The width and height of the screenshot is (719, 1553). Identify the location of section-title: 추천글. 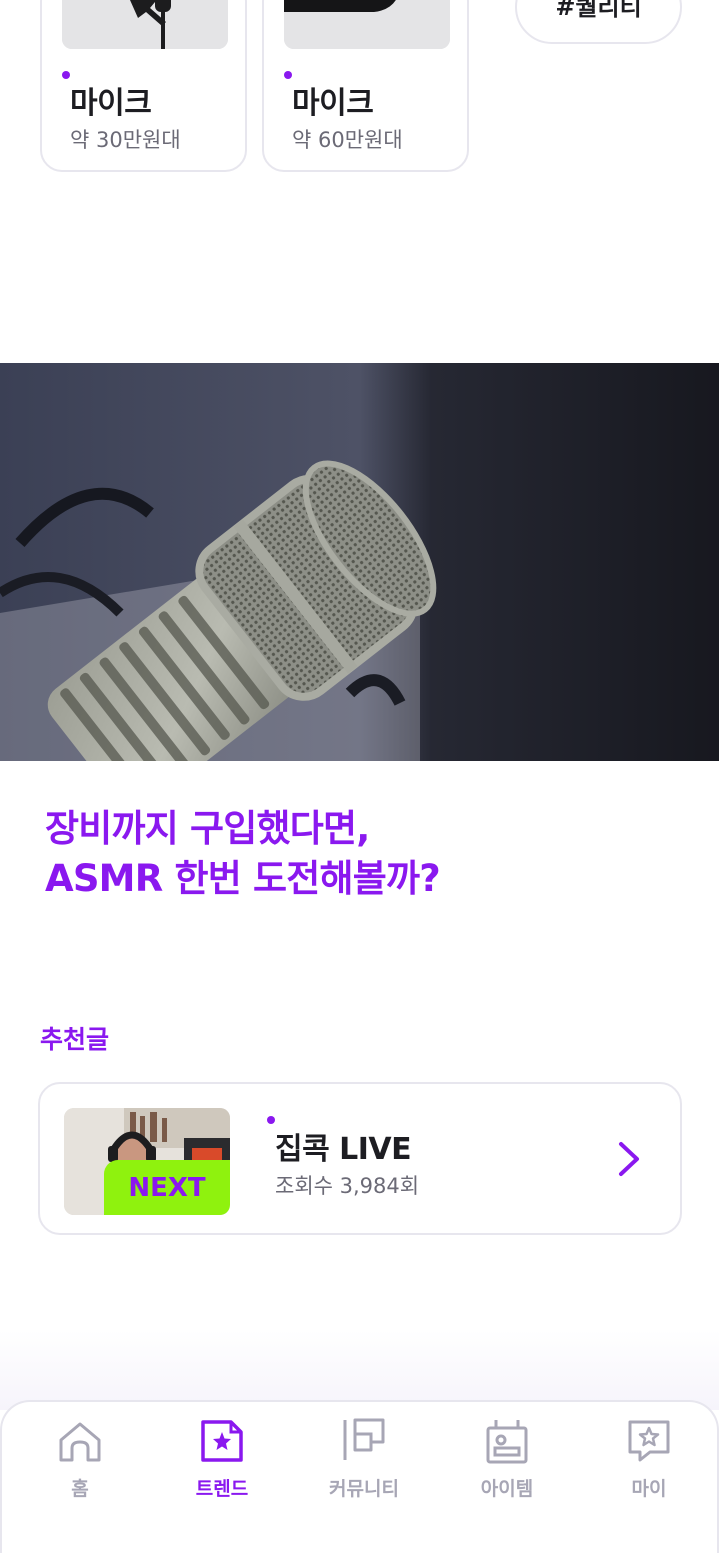
(75, 1039).